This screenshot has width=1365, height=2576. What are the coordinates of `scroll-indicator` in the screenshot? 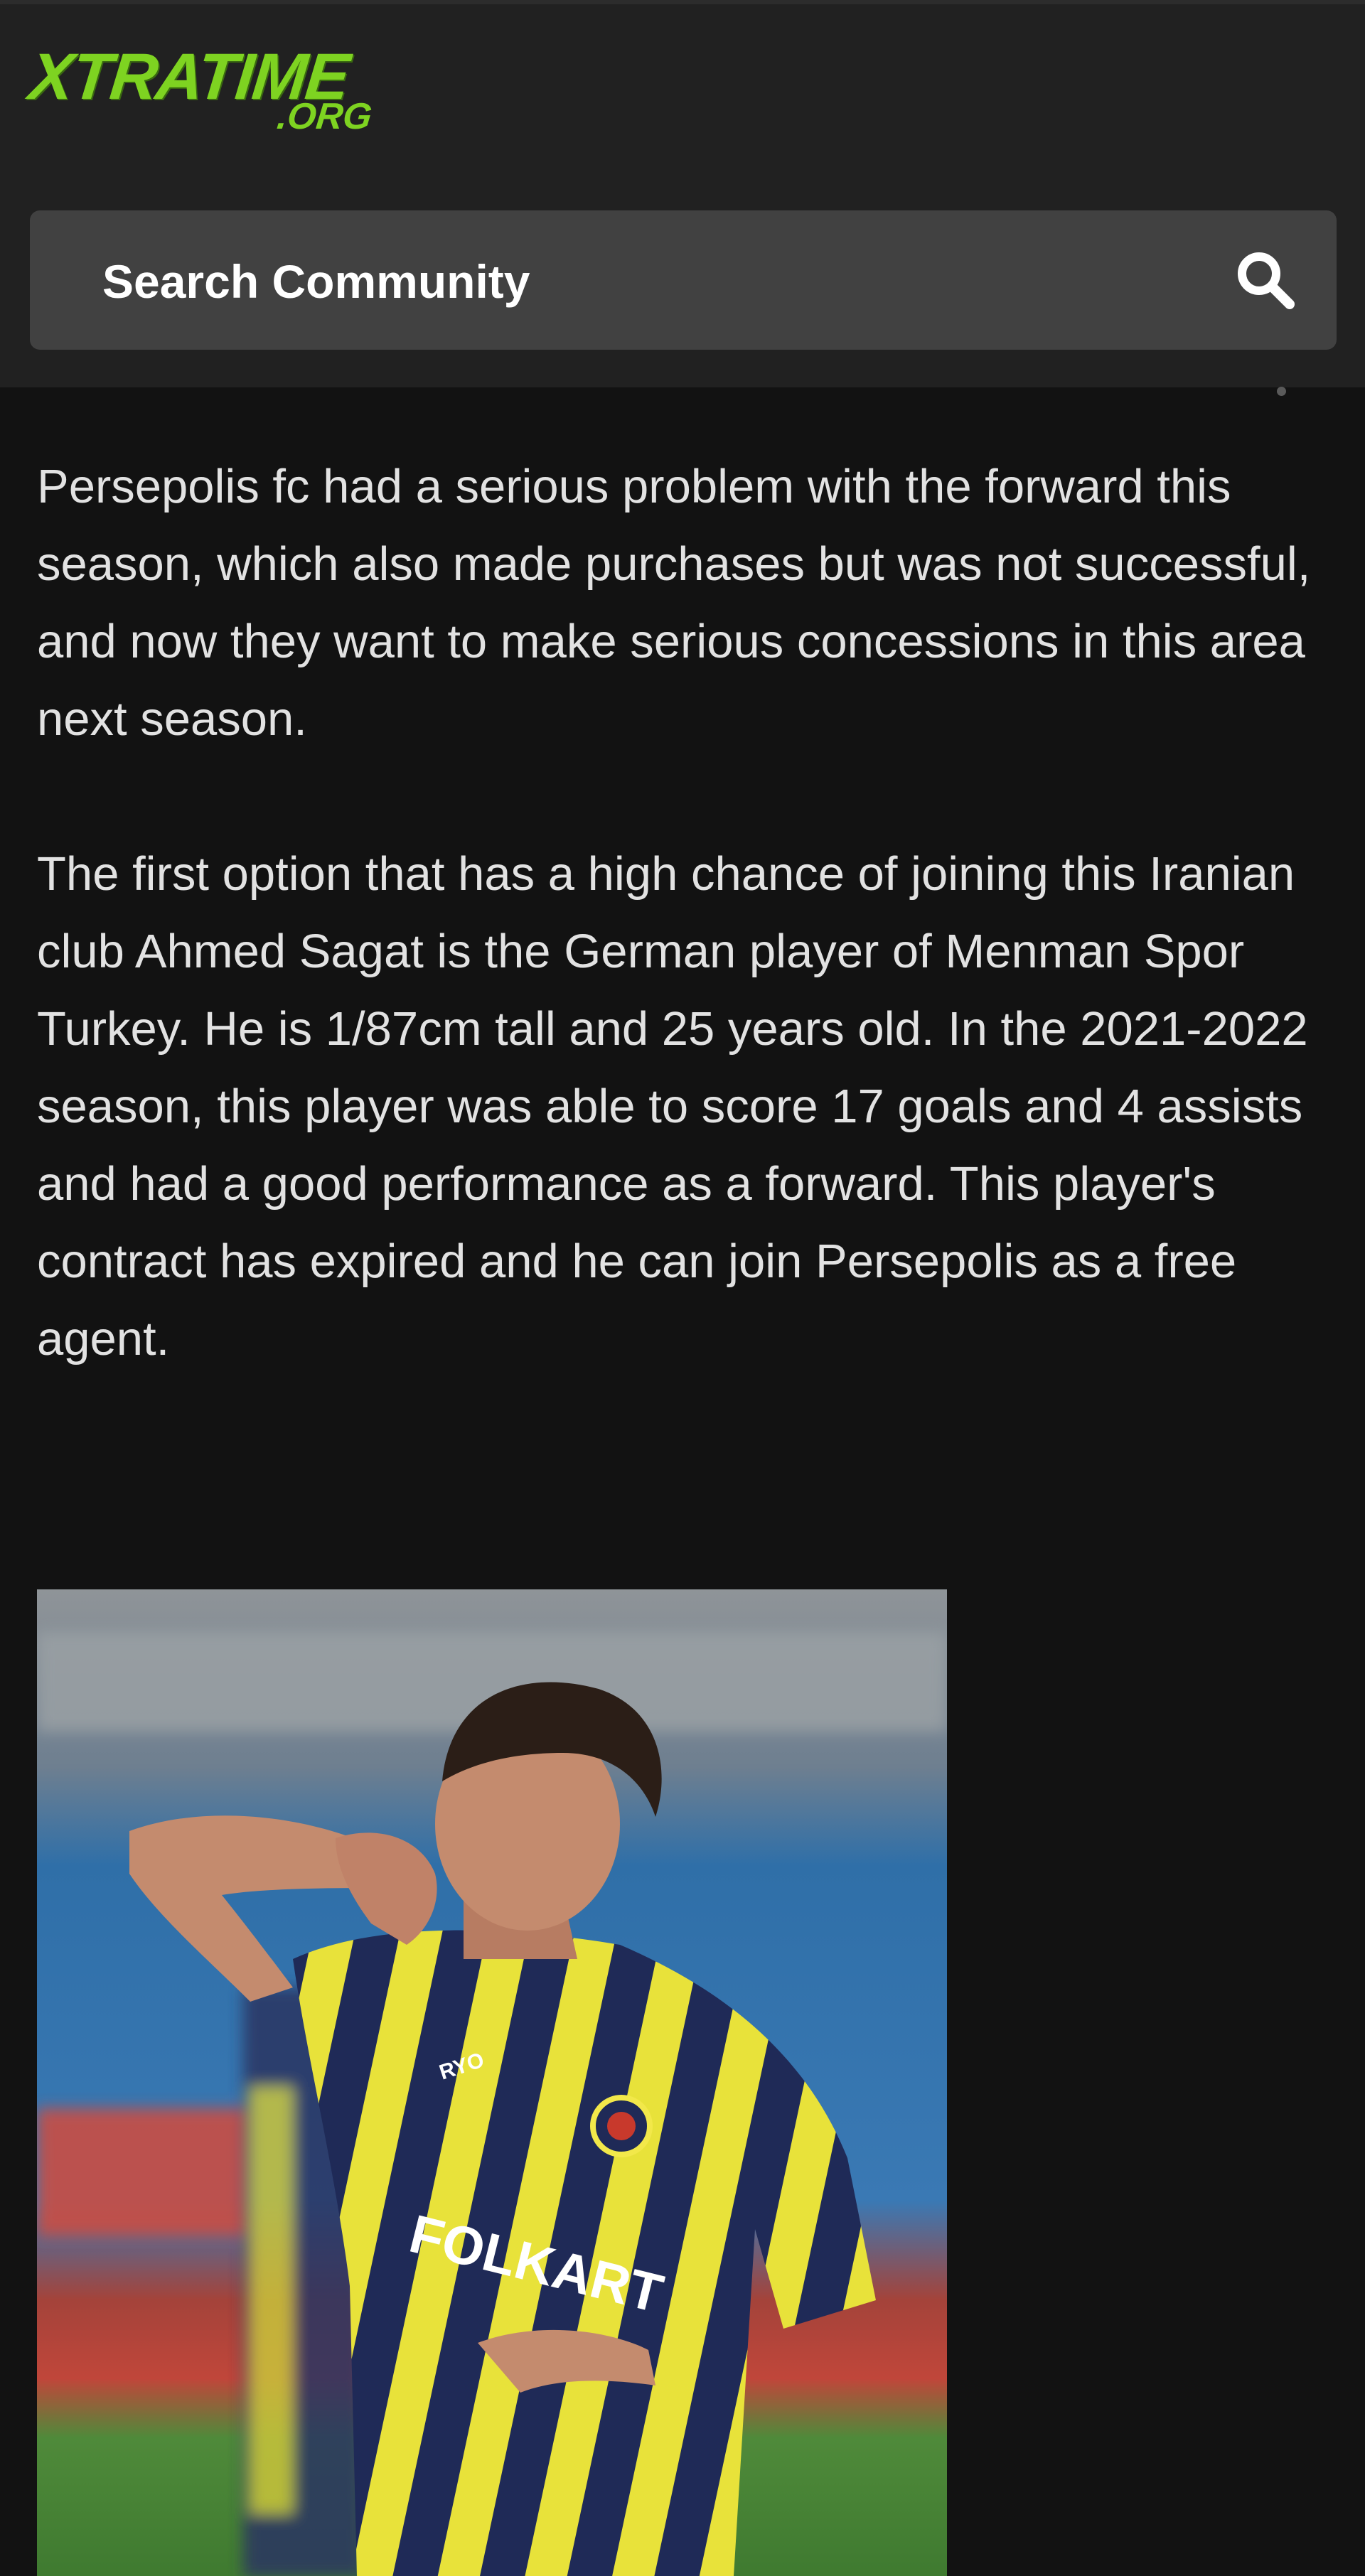 It's located at (1282, 391).